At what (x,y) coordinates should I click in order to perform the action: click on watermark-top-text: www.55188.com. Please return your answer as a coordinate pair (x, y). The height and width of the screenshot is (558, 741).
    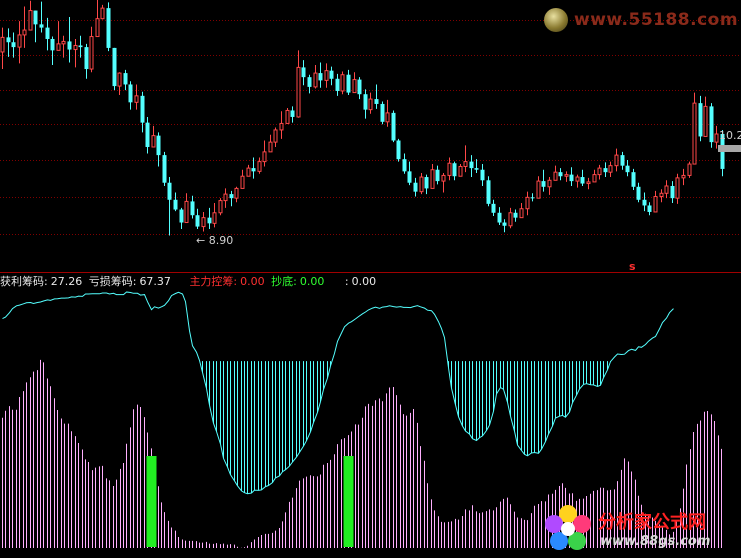
    Looking at the image, I should click on (656, 20).